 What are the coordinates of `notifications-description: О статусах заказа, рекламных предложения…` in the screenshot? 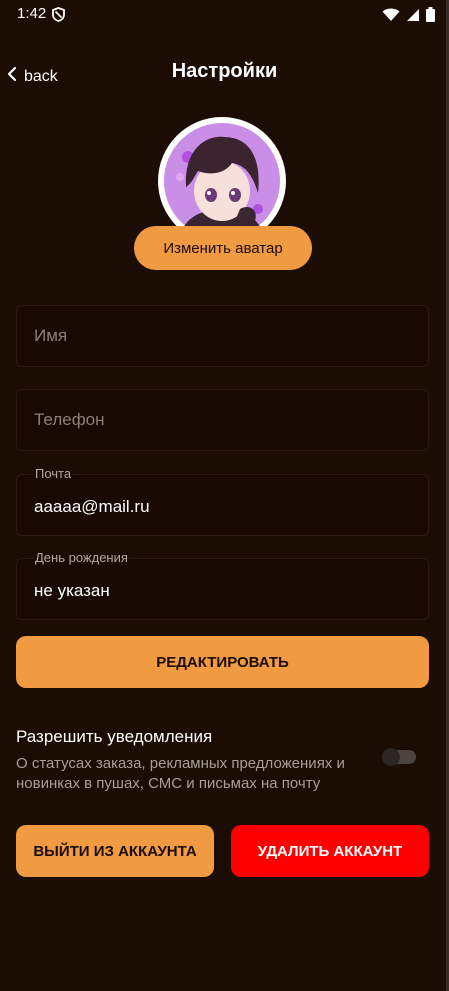 It's located at (180, 773).